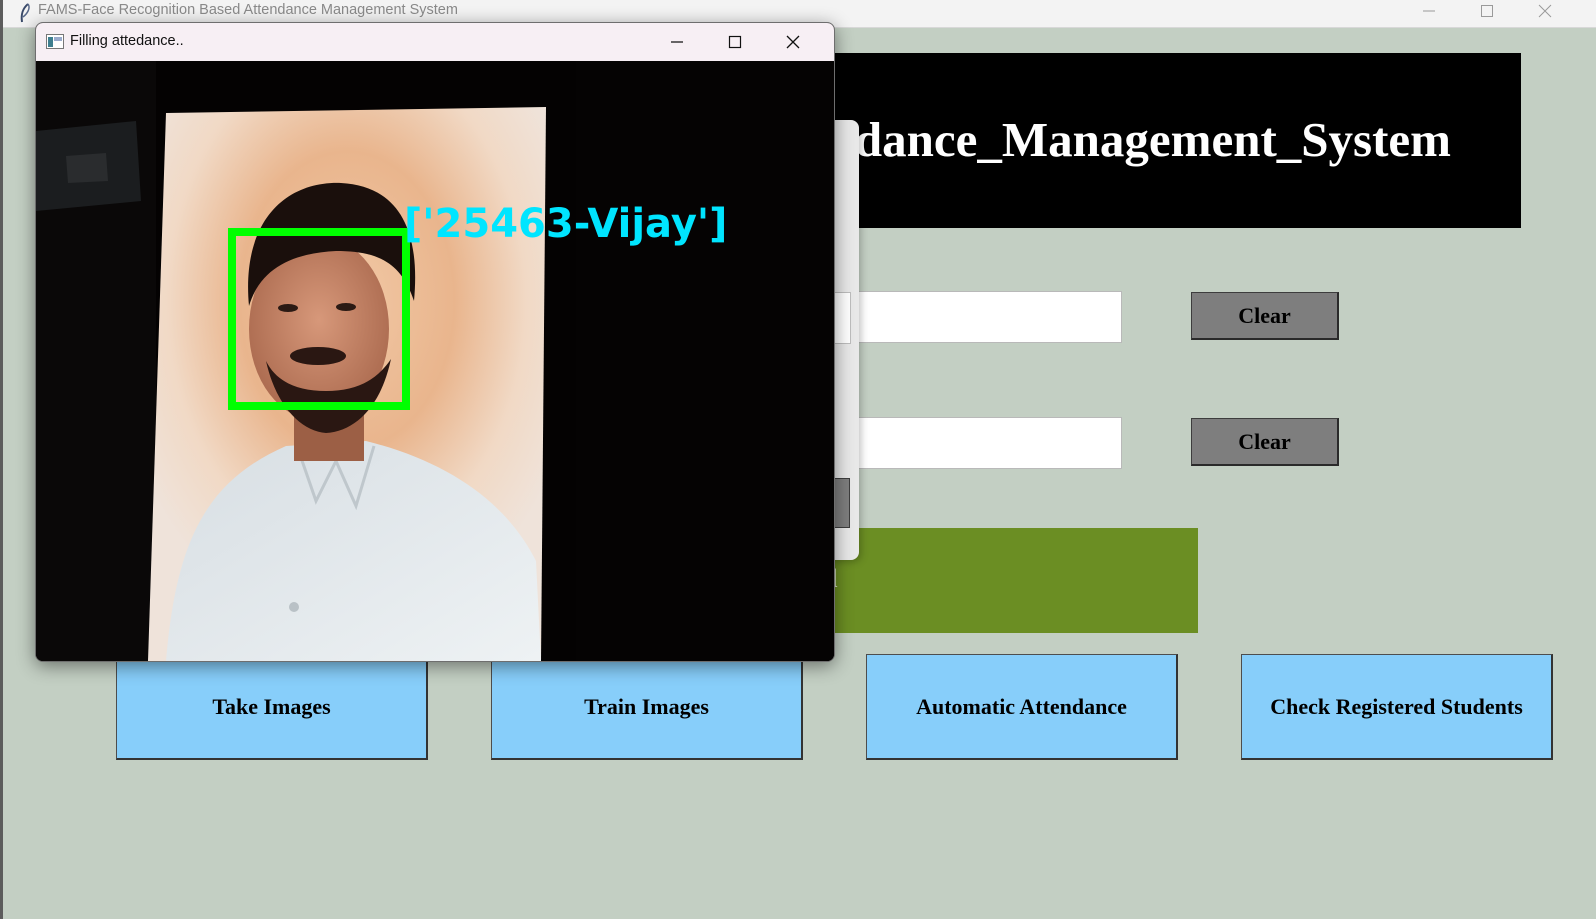 This screenshot has width=1596, height=919. I want to click on camera-minimize-button, so click(677, 42).